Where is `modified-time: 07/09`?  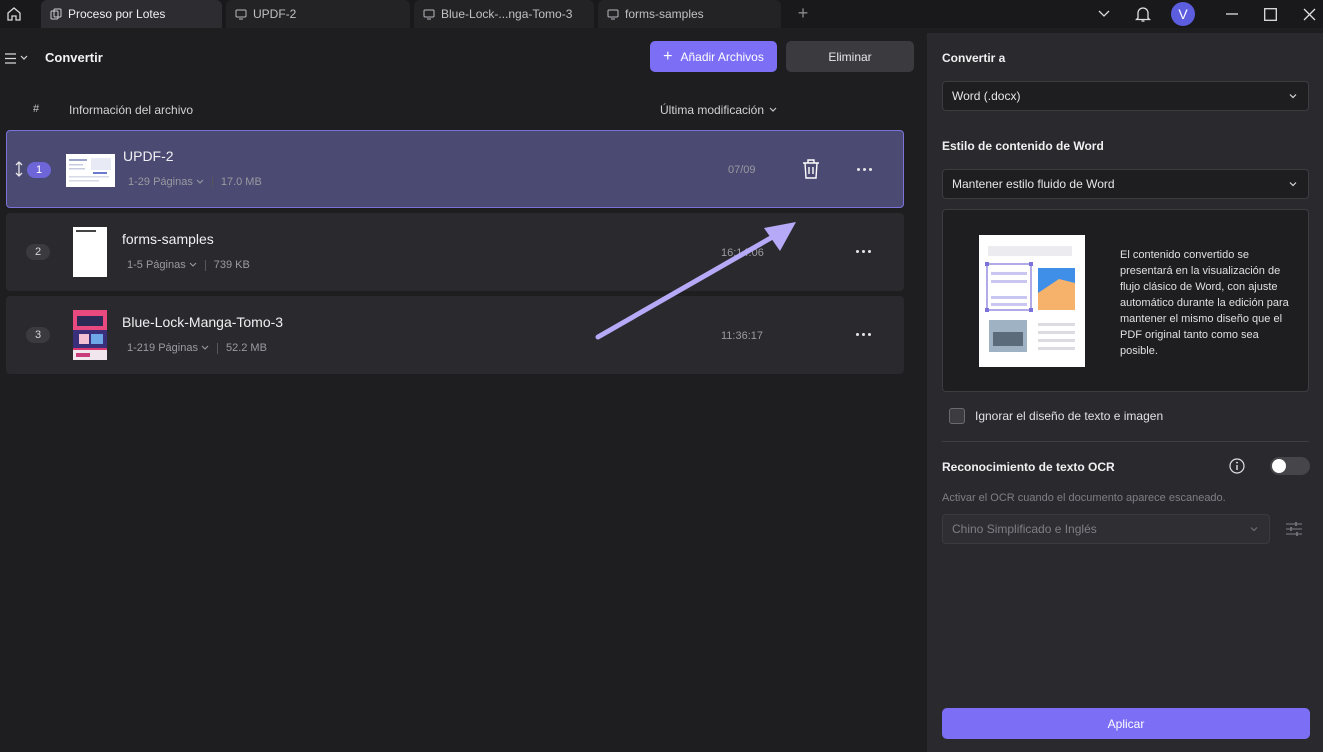
modified-time: 07/09 is located at coordinates (742, 170).